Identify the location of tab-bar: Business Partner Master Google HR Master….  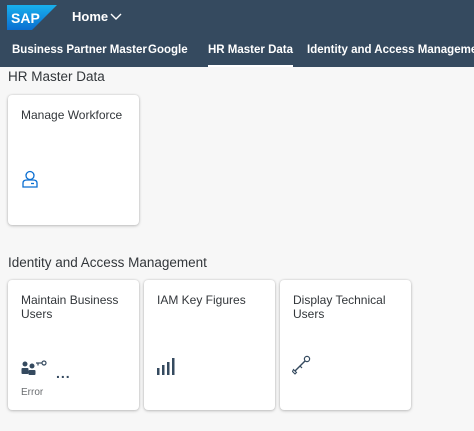
(237, 51).